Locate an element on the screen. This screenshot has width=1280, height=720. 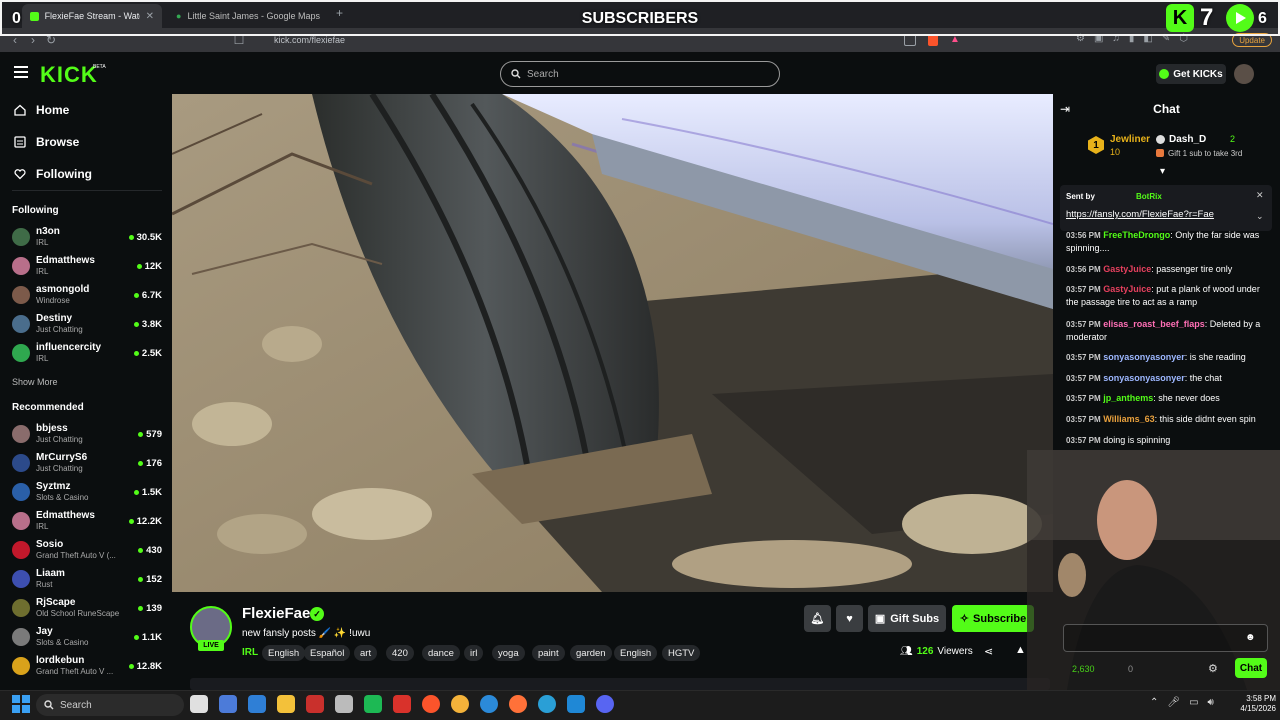
chat-username: elisas_roast_beef_flaps is located at coordinates (1154, 324).